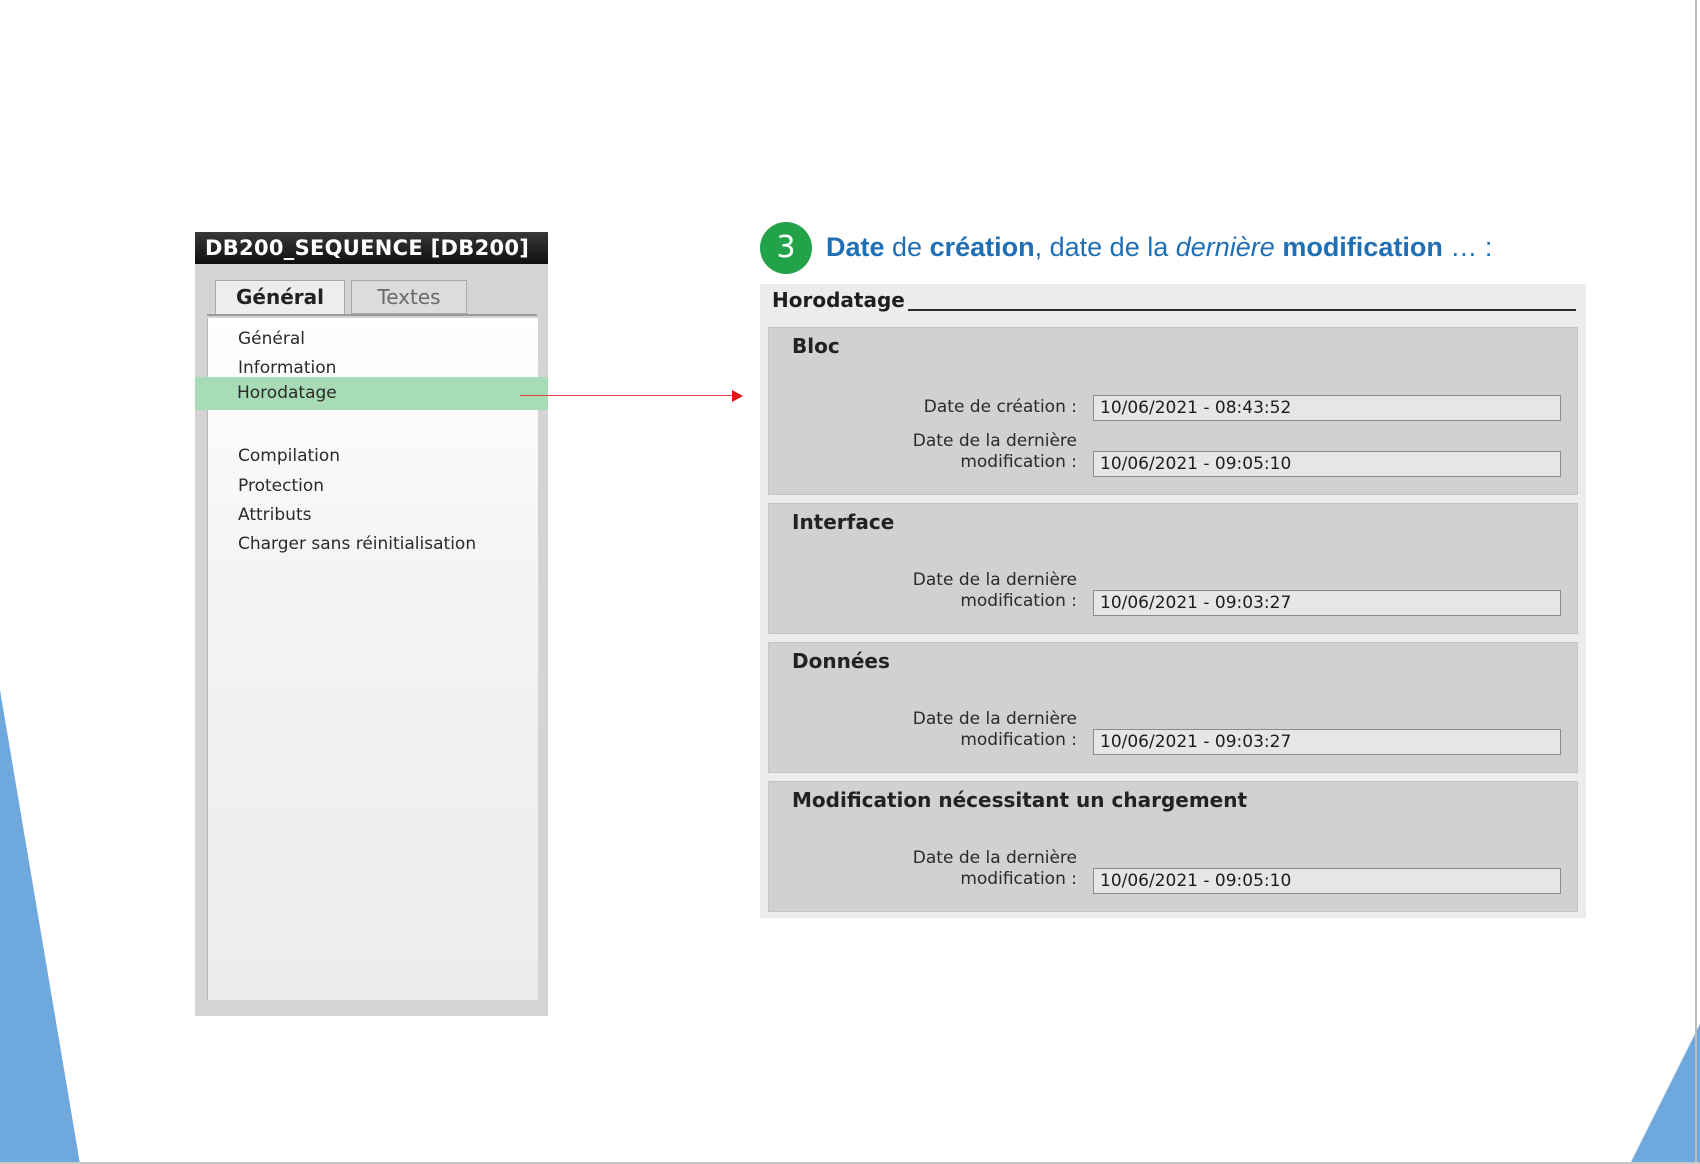  Describe the element at coordinates (40, 927) in the screenshot. I see `decorative-left-triangle` at that location.